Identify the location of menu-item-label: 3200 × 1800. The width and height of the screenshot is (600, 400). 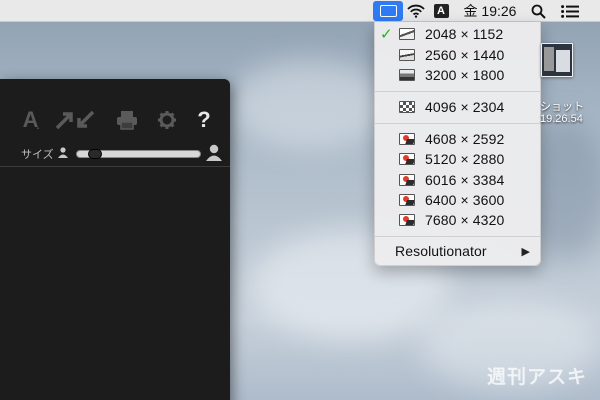
(465, 75).